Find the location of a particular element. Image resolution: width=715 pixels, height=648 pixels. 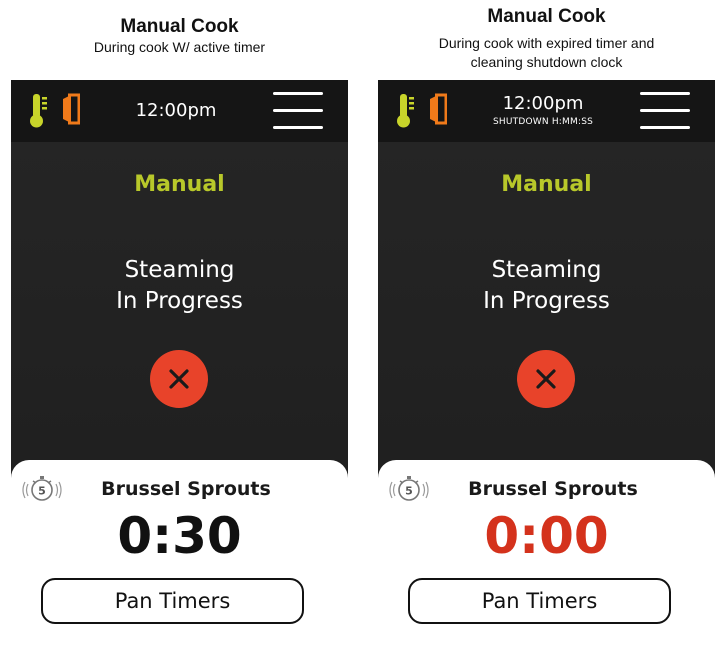

countdown-timer: 0:00 is located at coordinates (546, 536).